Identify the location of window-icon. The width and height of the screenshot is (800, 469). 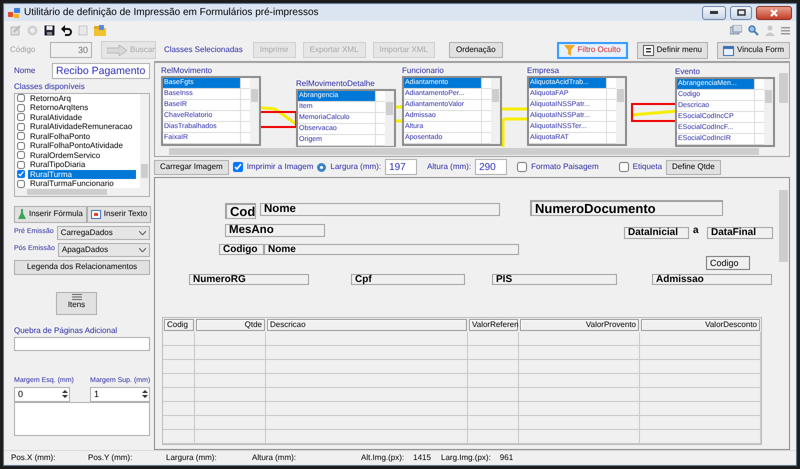
(736, 30).